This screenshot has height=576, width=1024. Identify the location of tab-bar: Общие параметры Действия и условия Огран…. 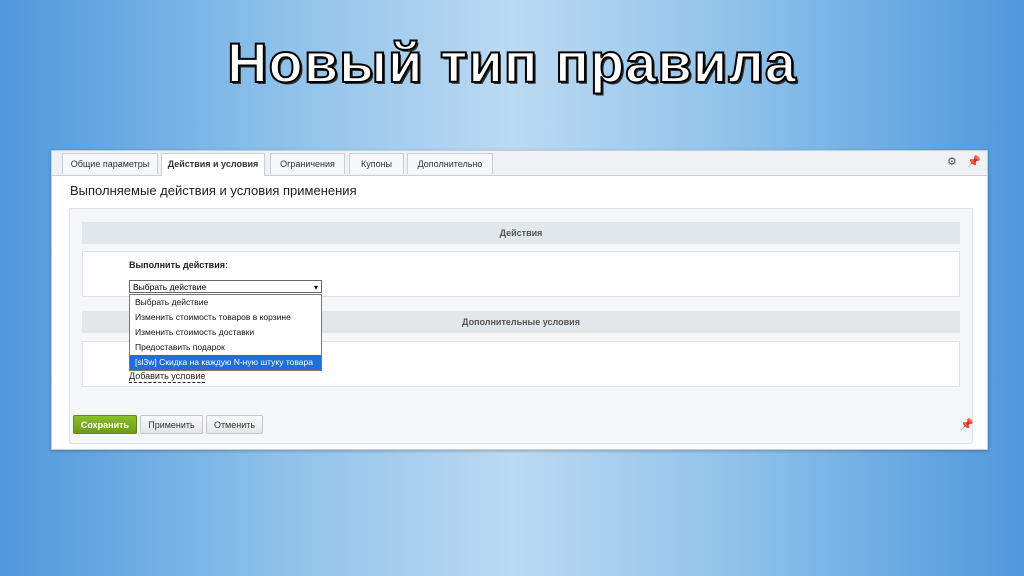
(519, 163).